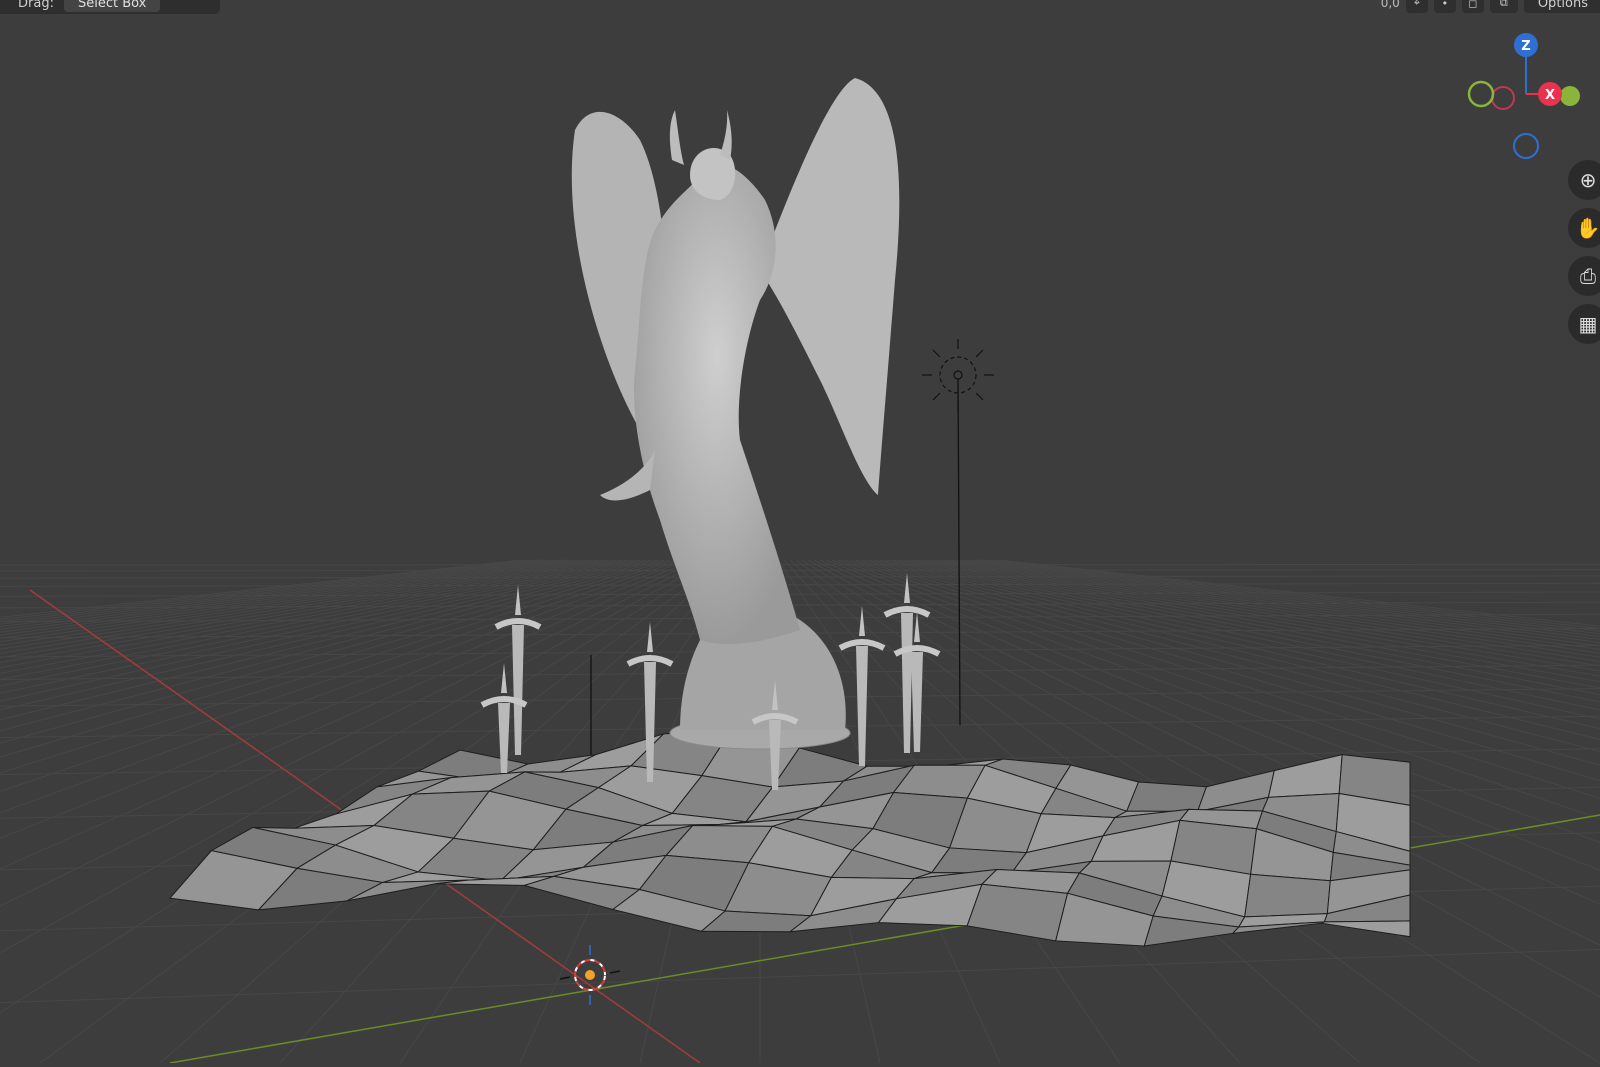 Image resolution: width=1600 pixels, height=1067 pixels. What do you see at coordinates (1570, 96) in the screenshot?
I see `gizmo-y-positive-right` at bounding box center [1570, 96].